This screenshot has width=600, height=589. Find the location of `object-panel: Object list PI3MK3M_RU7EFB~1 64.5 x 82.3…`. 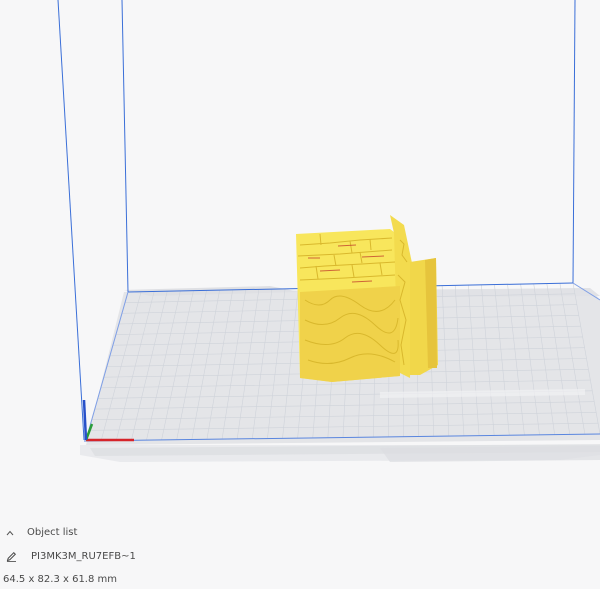

object-panel: Object list PI3MK3M_RU7EFB~1 64.5 x 82.3… is located at coordinates (300, 554).